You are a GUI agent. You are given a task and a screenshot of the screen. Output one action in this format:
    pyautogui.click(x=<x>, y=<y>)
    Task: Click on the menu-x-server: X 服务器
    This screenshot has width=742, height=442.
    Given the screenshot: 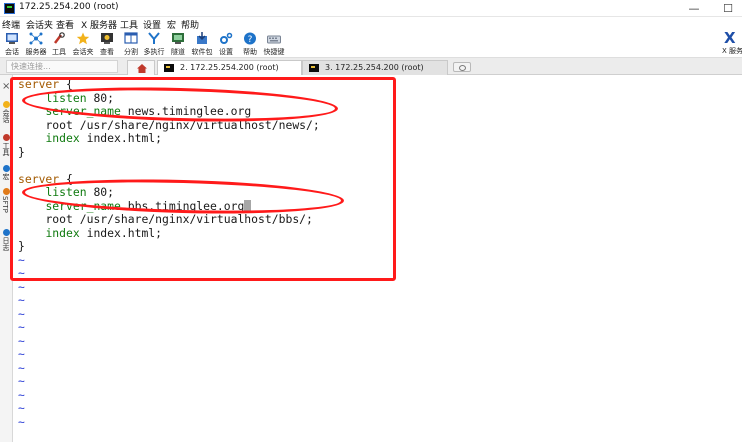 What is the action you would take?
    pyautogui.click(x=99, y=24)
    